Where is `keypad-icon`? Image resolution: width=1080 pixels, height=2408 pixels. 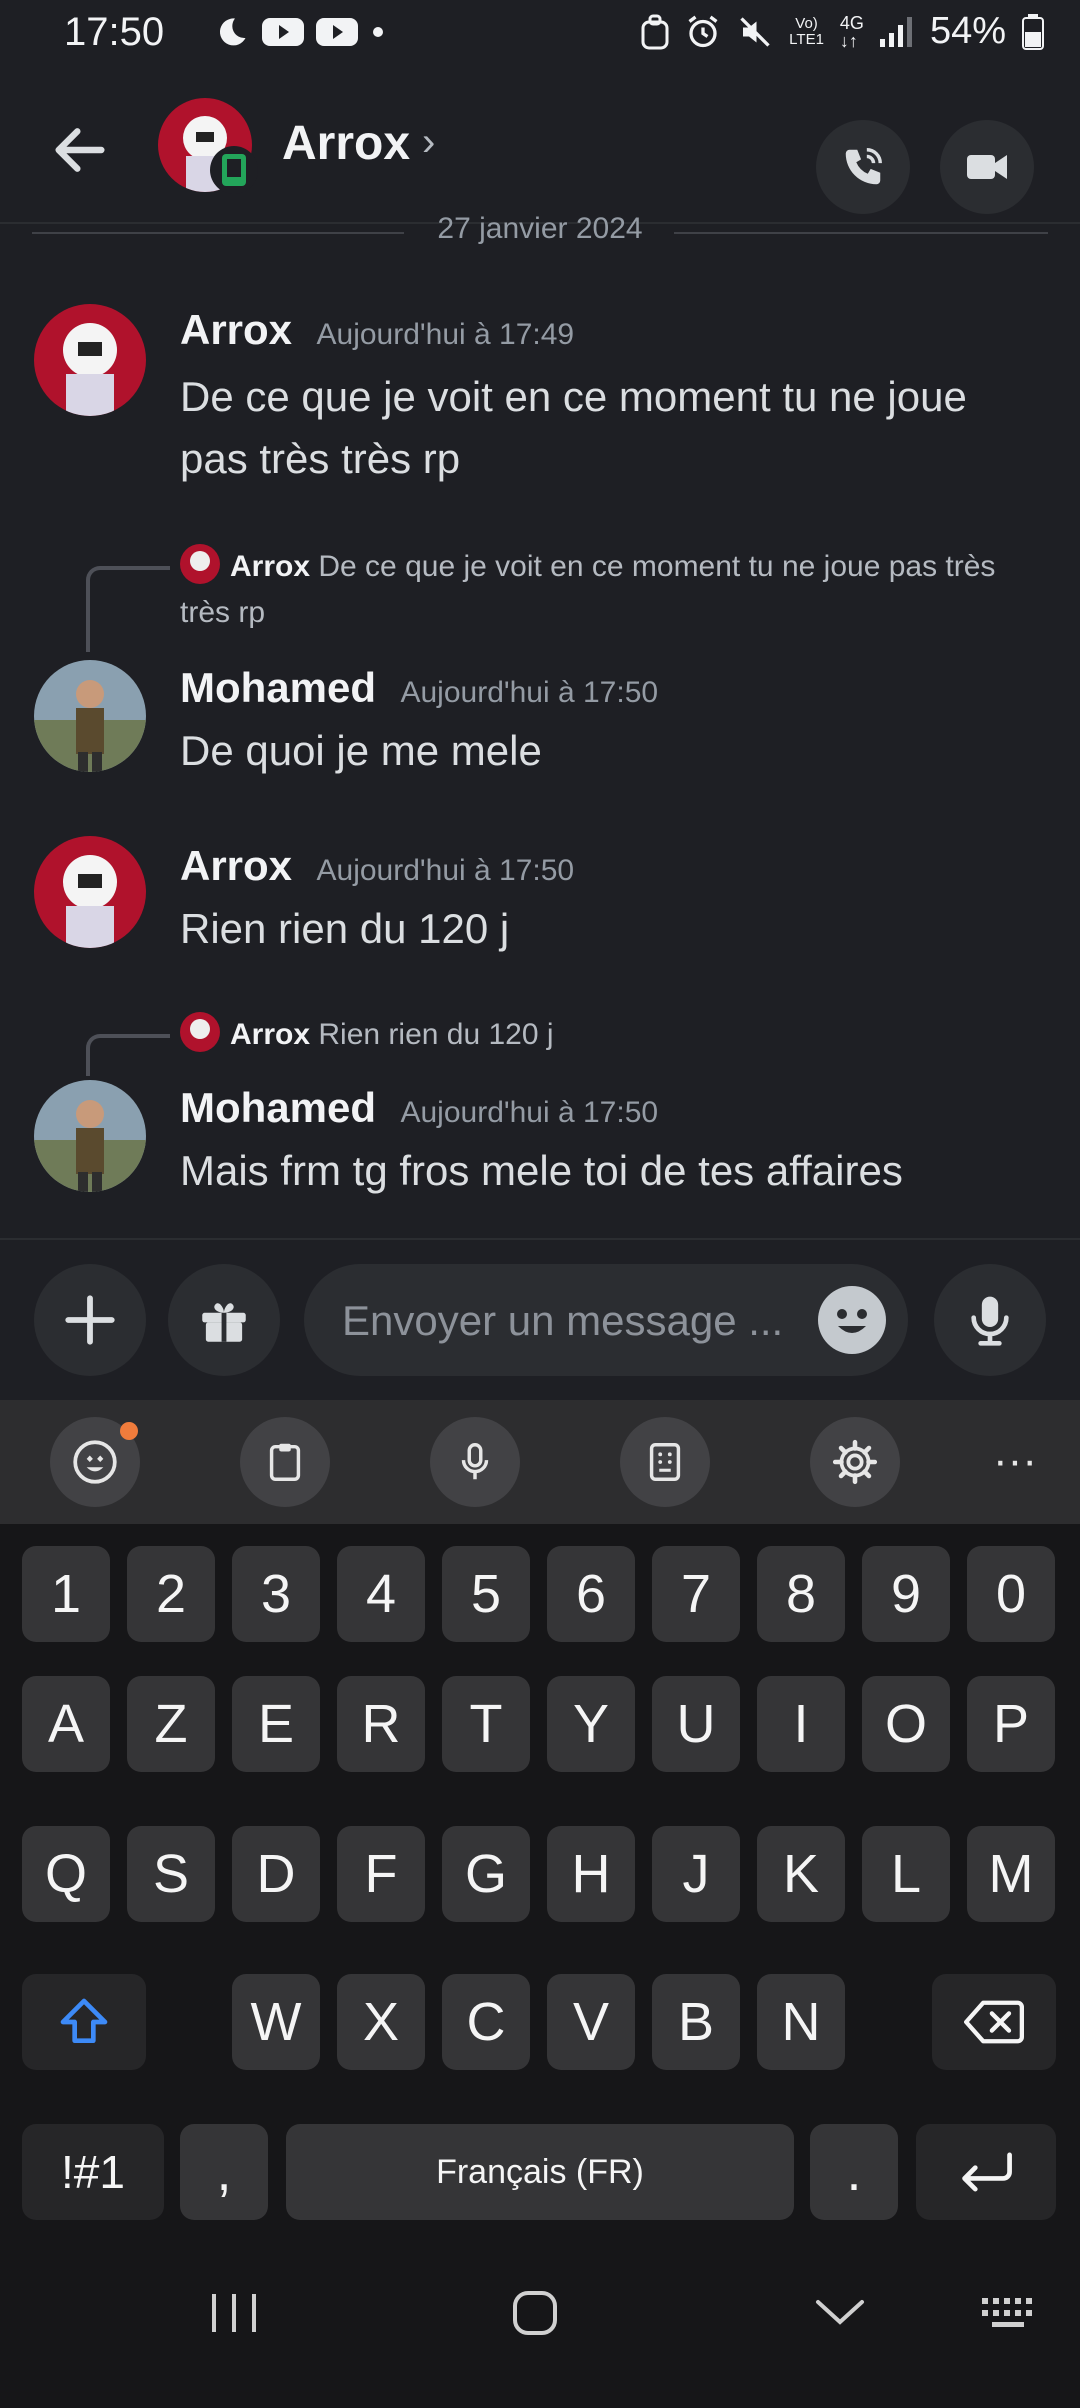 keypad-icon is located at coordinates (665, 1462).